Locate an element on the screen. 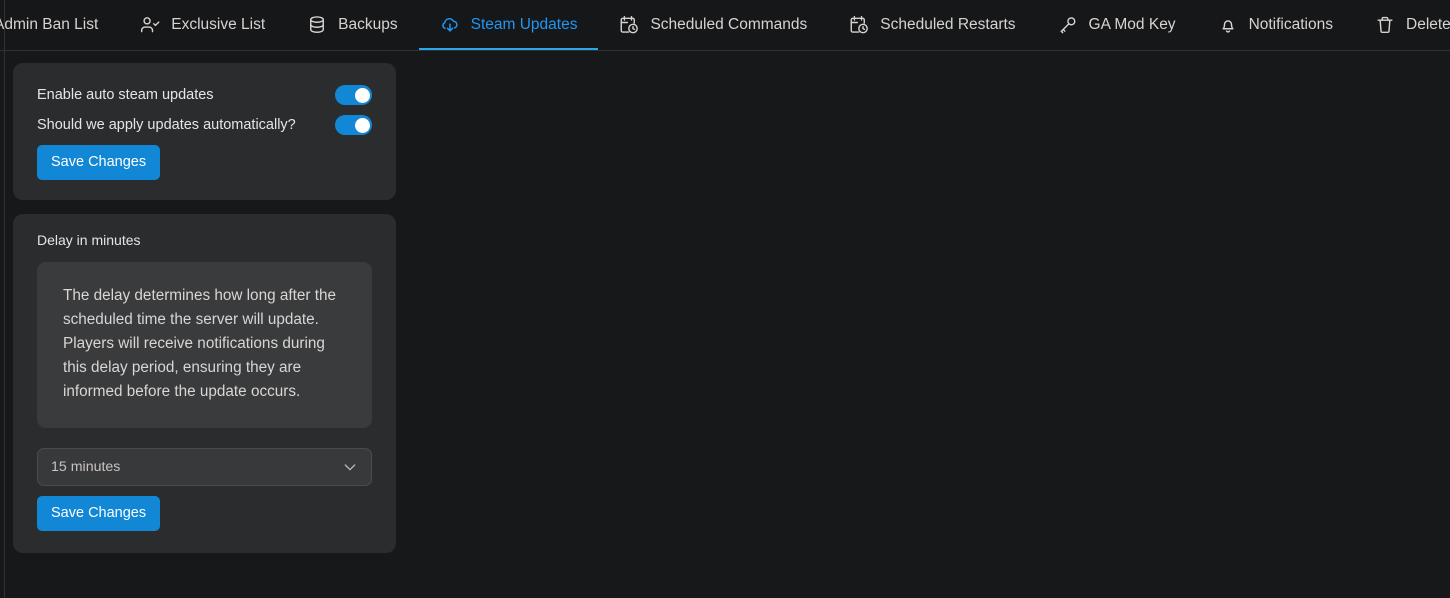  tab-backups: Backups is located at coordinates (352, 25).